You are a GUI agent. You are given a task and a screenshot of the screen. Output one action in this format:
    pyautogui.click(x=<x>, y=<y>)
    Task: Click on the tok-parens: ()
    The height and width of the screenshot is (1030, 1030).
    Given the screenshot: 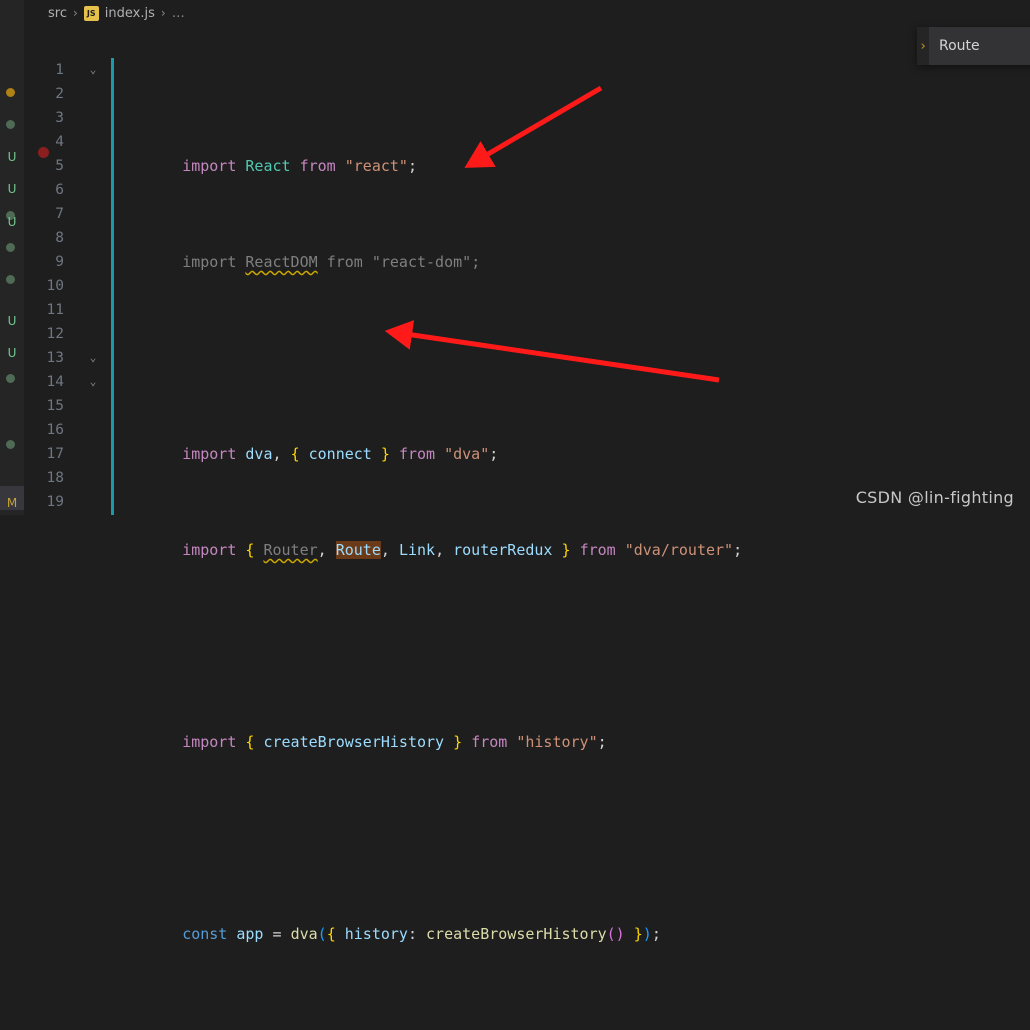 What is the action you would take?
    pyautogui.click(x=615, y=934)
    